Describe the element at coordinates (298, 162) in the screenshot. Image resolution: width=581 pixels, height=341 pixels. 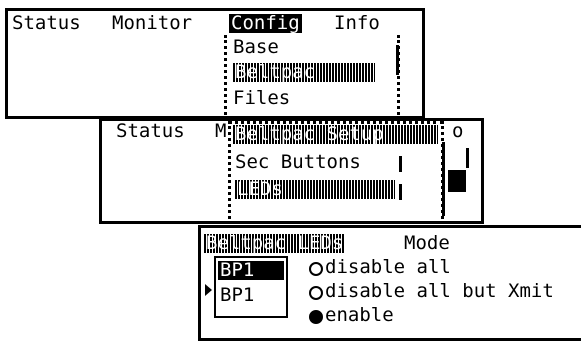
I see `sec-buttons-item: Sec Buttons` at that location.